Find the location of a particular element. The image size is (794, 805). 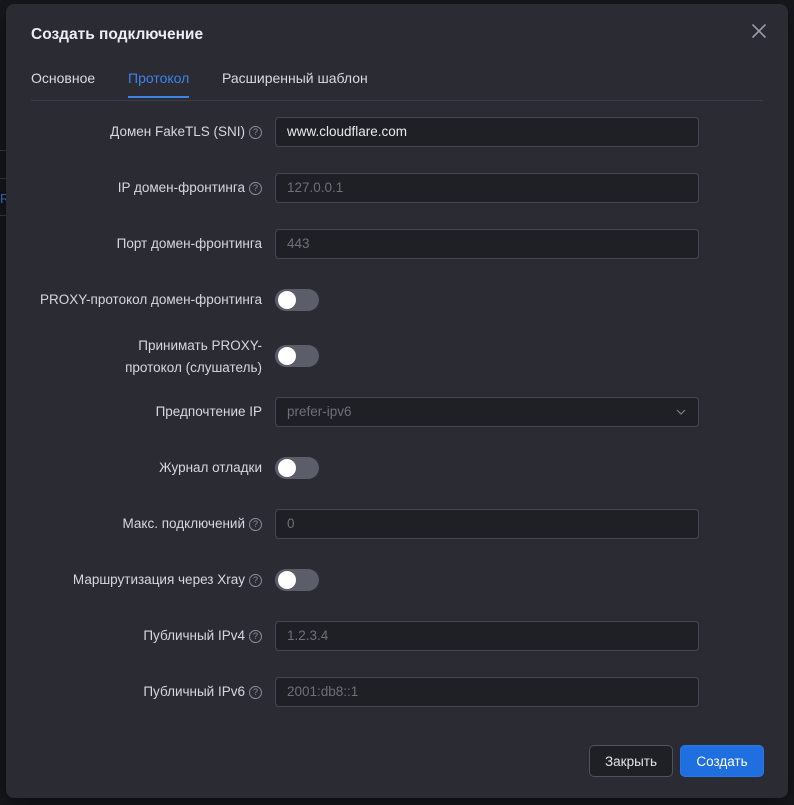

accept-proxy-label: Принимать PROXY-протокол (слушатель) is located at coordinates (193, 356).